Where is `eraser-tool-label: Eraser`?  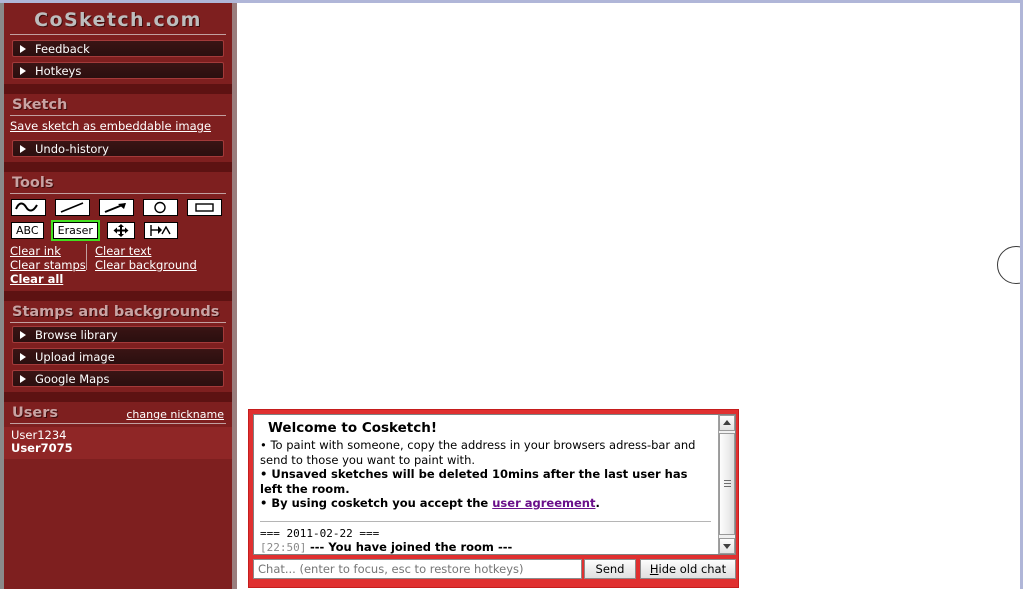 eraser-tool-label: Eraser is located at coordinates (75, 230).